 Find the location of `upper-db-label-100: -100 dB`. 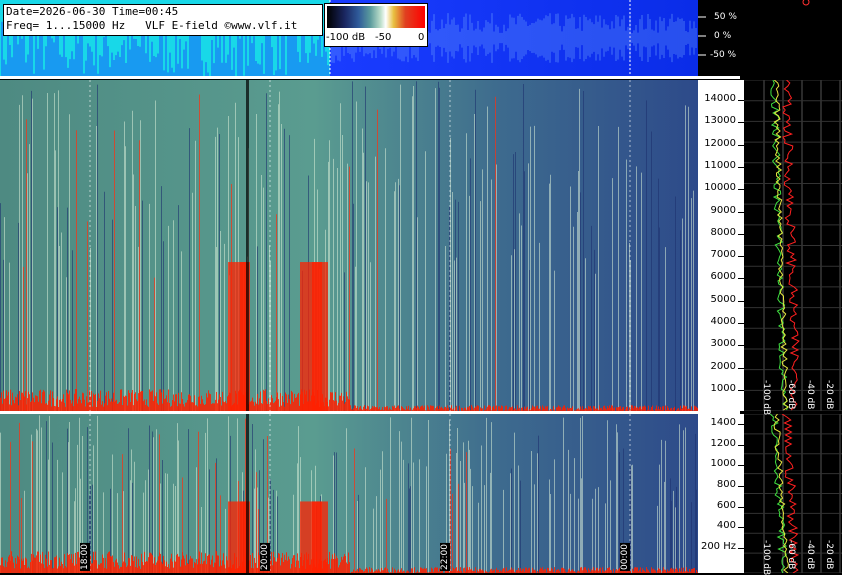

upper-db-label-100: -100 dB is located at coordinates (766, 398).